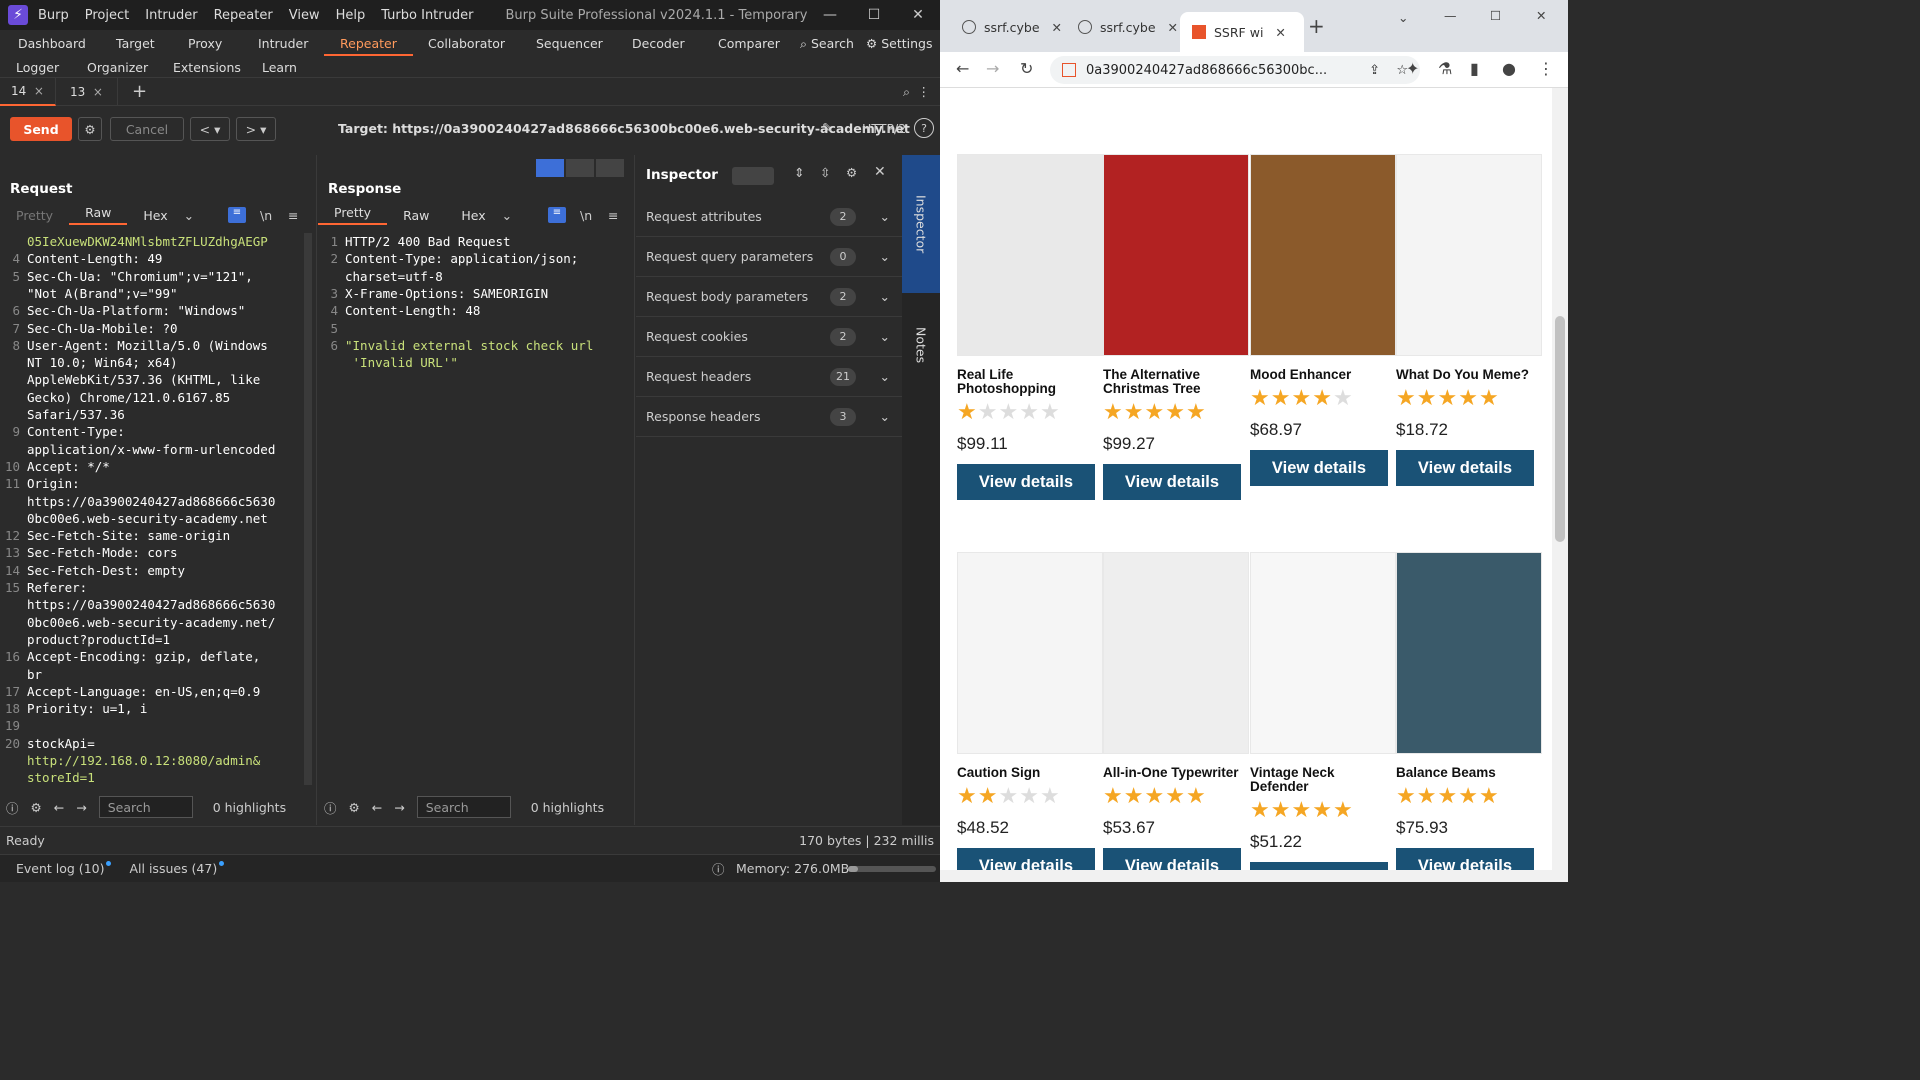 Image resolution: width=1920 pixels, height=1080 pixels. What do you see at coordinates (1069, 70) in the screenshot?
I see `site-info-icon` at bounding box center [1069, 70].